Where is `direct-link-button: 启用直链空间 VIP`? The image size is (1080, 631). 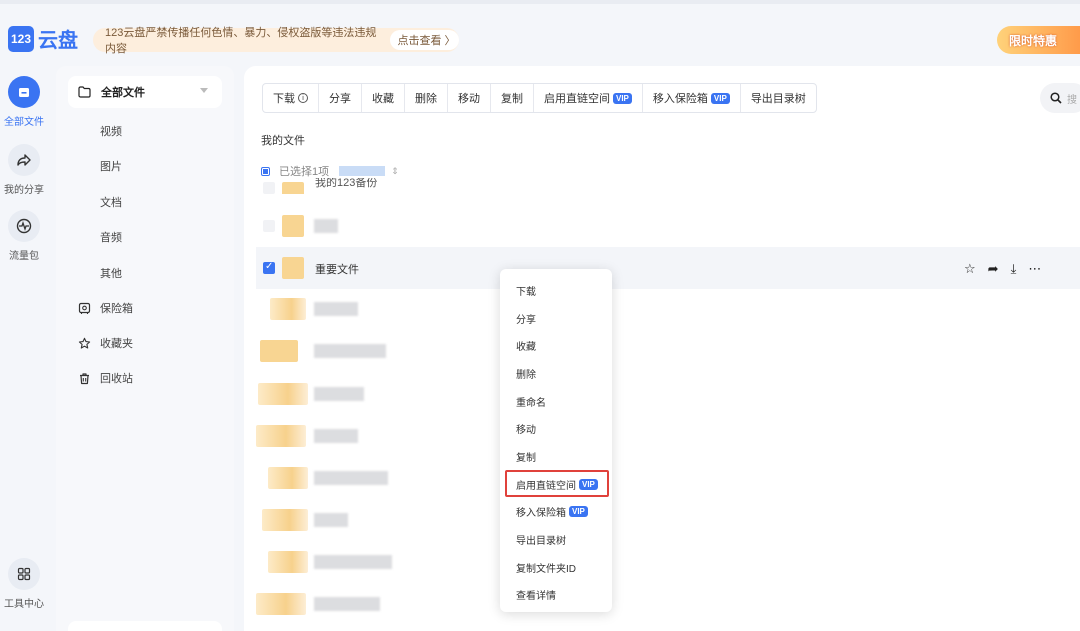
direct-link-button: 启用直链空间 VIP is located at coordinates (588, 98).